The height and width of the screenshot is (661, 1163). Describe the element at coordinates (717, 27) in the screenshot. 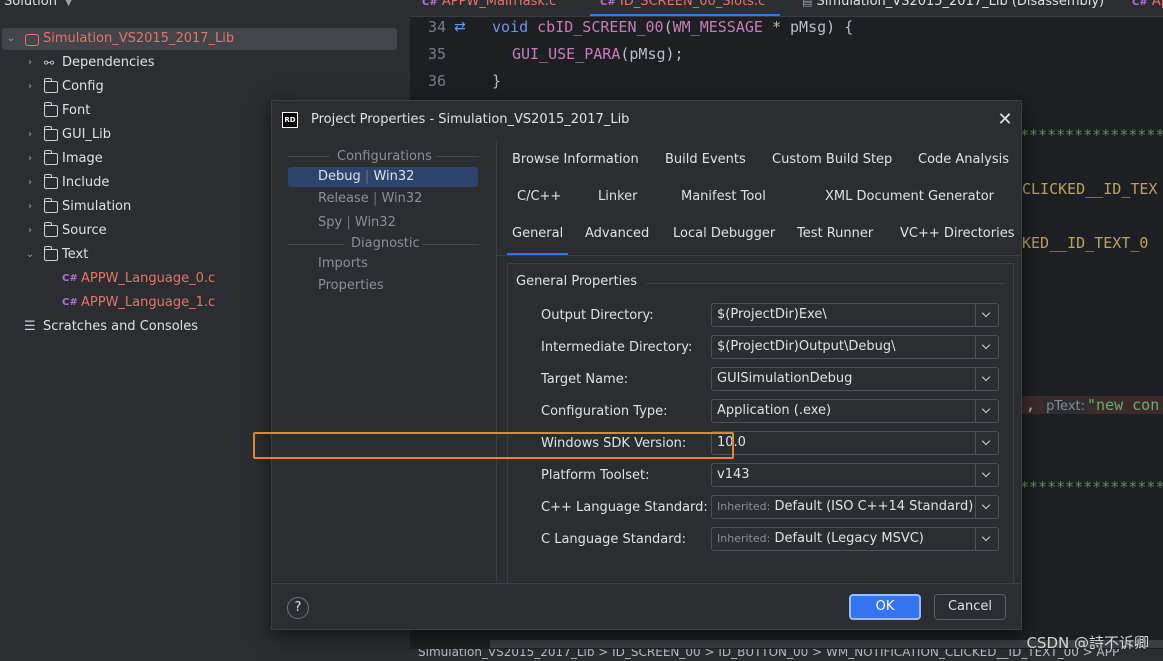

I see `code-token: WM_MESSAGE` at that location.